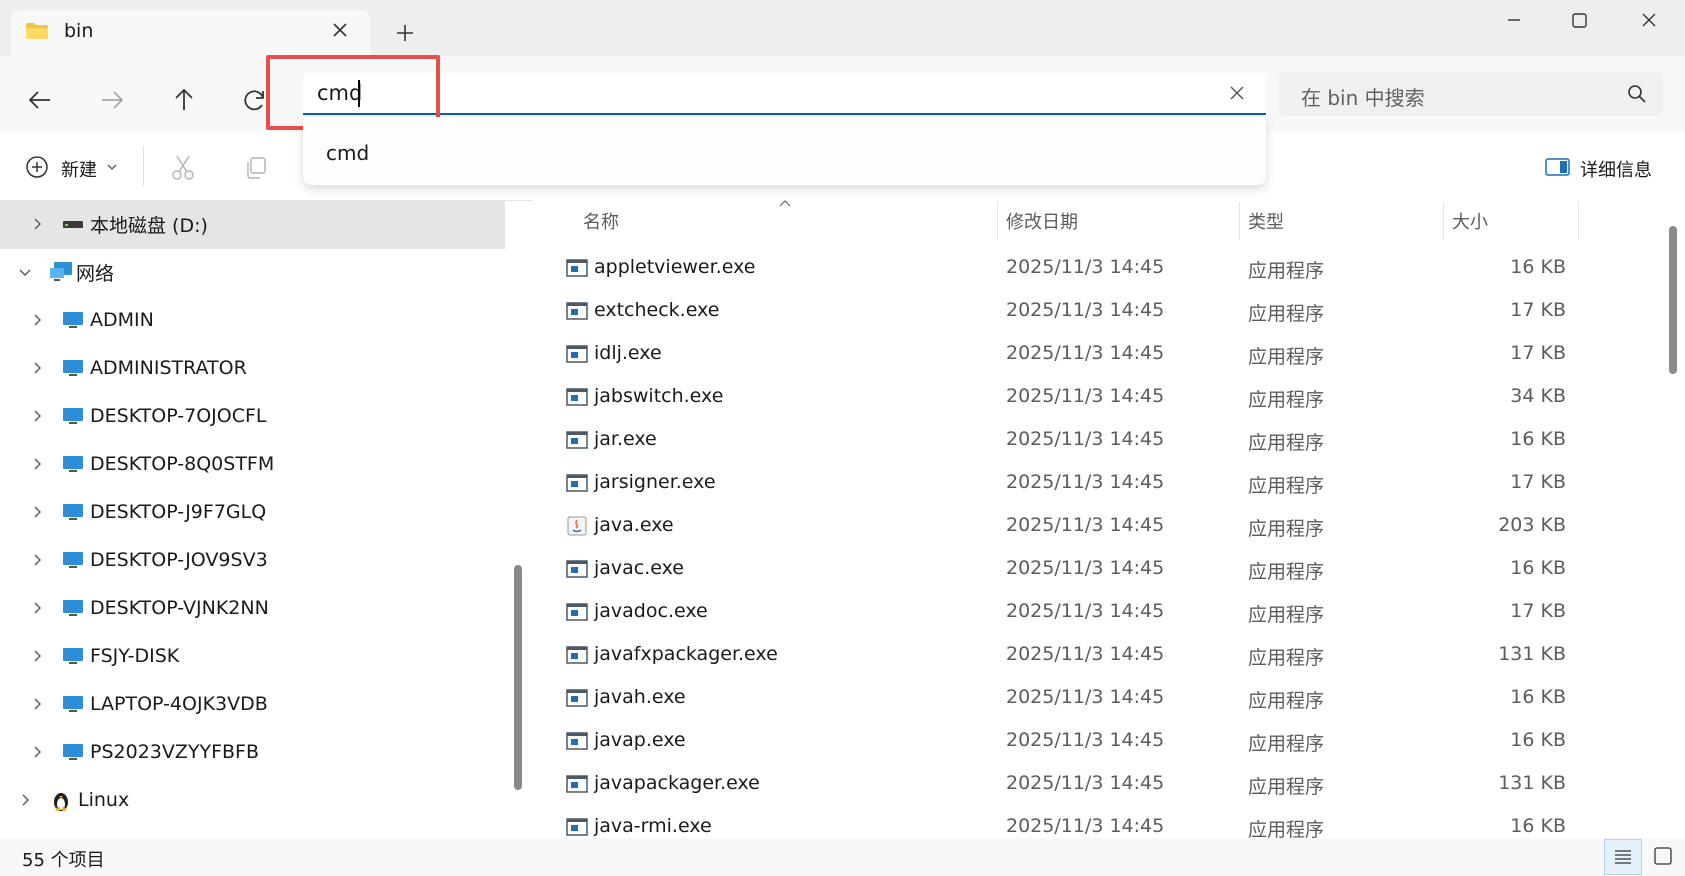 The height and width of the screenshot is (876, 1685). Describe the element at coordinates (112, 100) in the screenshot. I see `forward-arrow-icon` at that location.